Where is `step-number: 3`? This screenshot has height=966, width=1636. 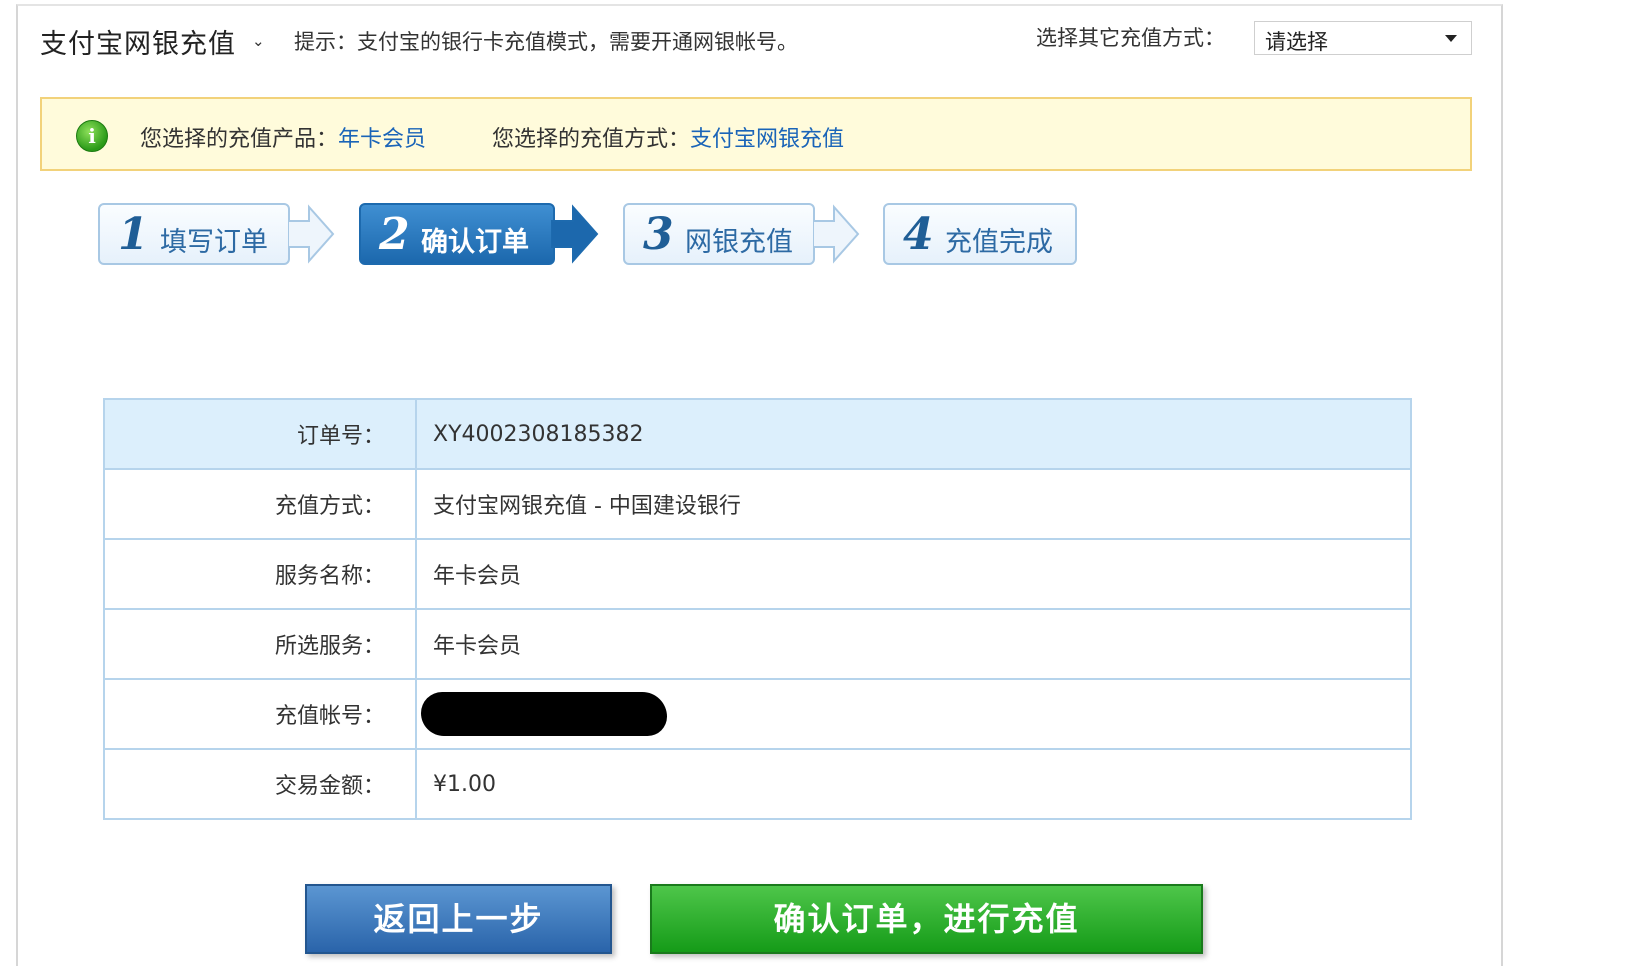 step-number: 3 is located at coordinates (658, 234).